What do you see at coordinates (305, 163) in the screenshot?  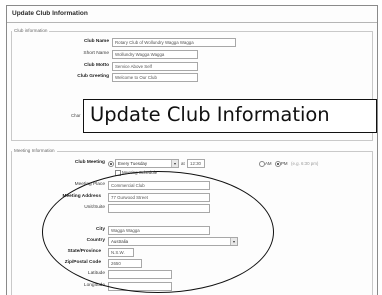 I see `time-hint: (e.g. 6:30 pm)` at bounding box center [305, 163].